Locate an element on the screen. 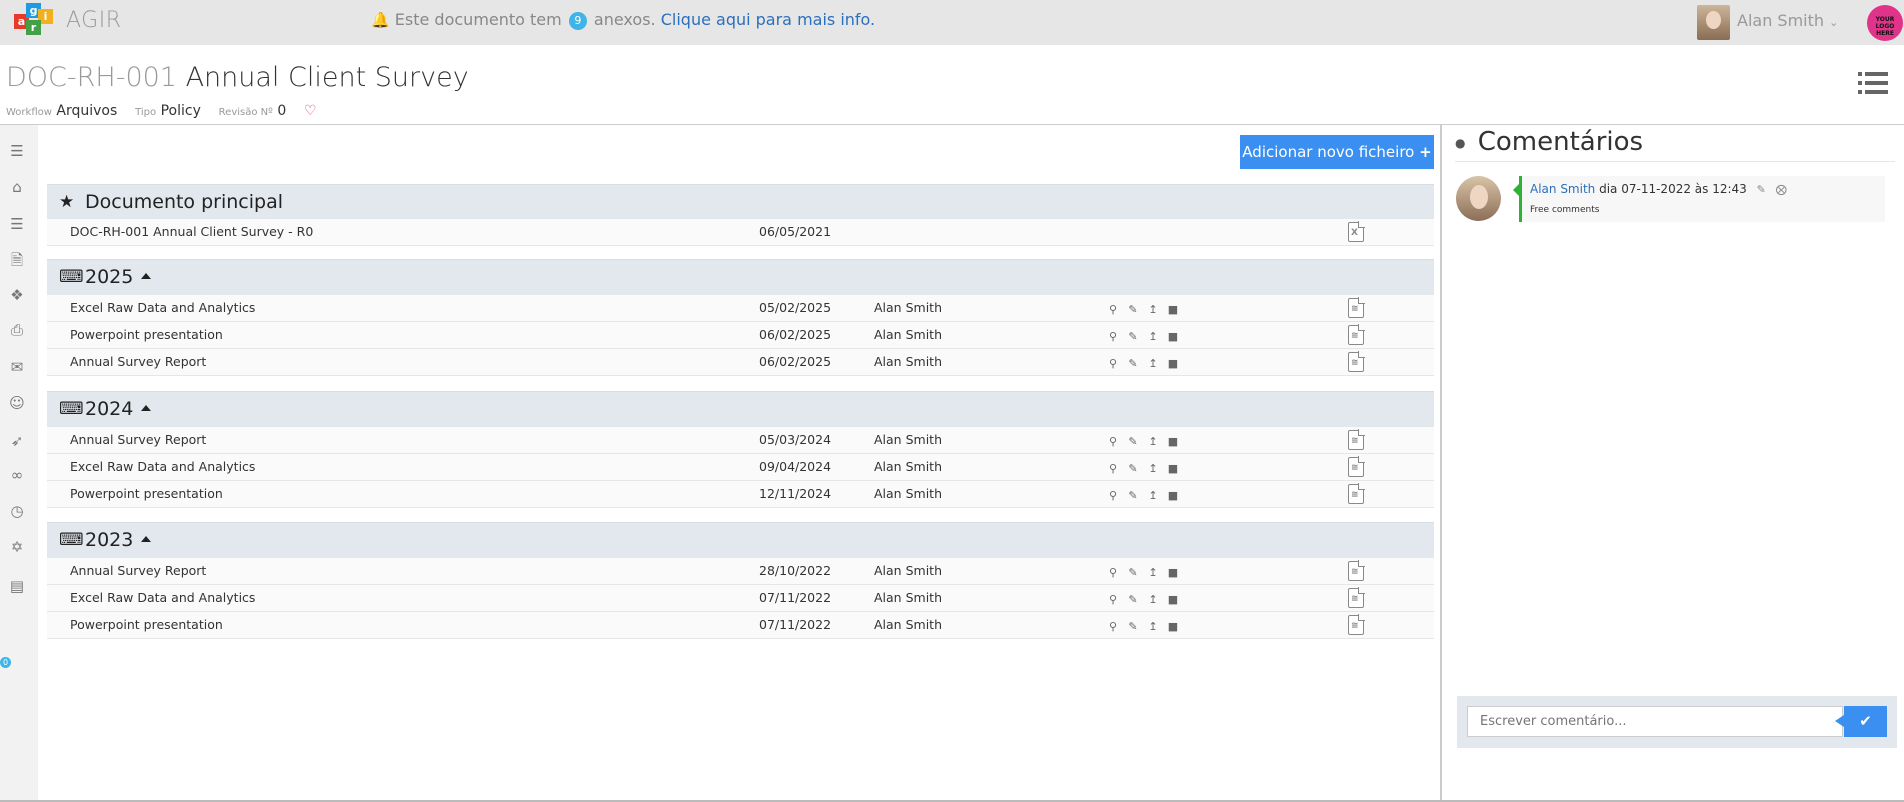 The height and width of the screenshot is (802, 1904). home-icon: ⌂ is located at coordinates (17, 187).